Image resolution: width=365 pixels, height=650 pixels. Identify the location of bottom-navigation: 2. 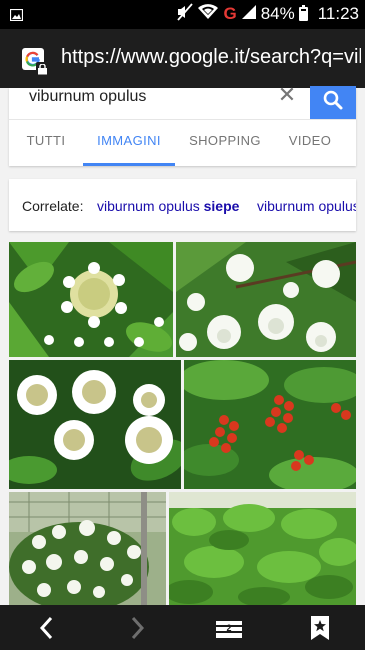
(182, 627).